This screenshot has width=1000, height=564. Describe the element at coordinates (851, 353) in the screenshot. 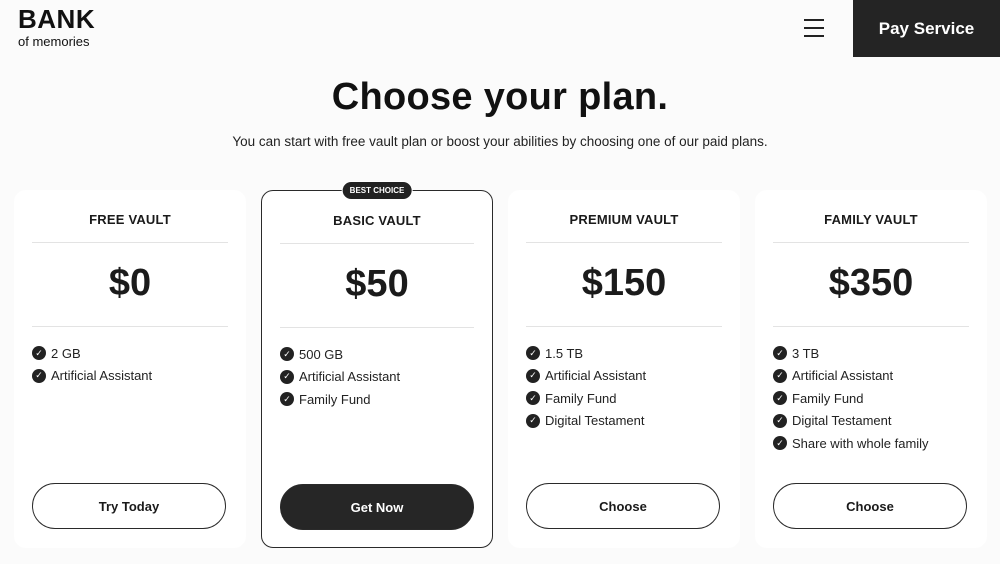

I see `feature-item: ✓ 3 TB` at that location.